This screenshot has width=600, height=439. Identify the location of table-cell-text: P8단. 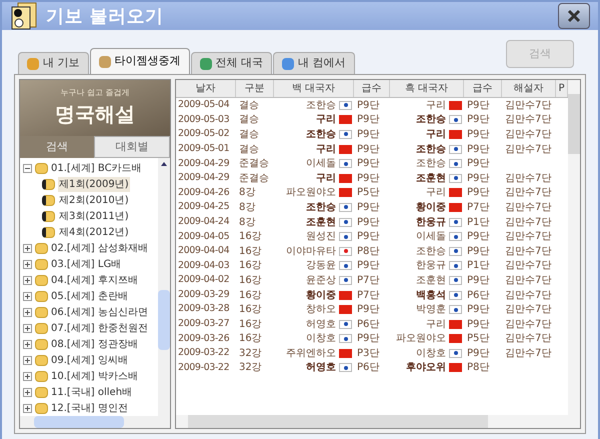
(478, 368).